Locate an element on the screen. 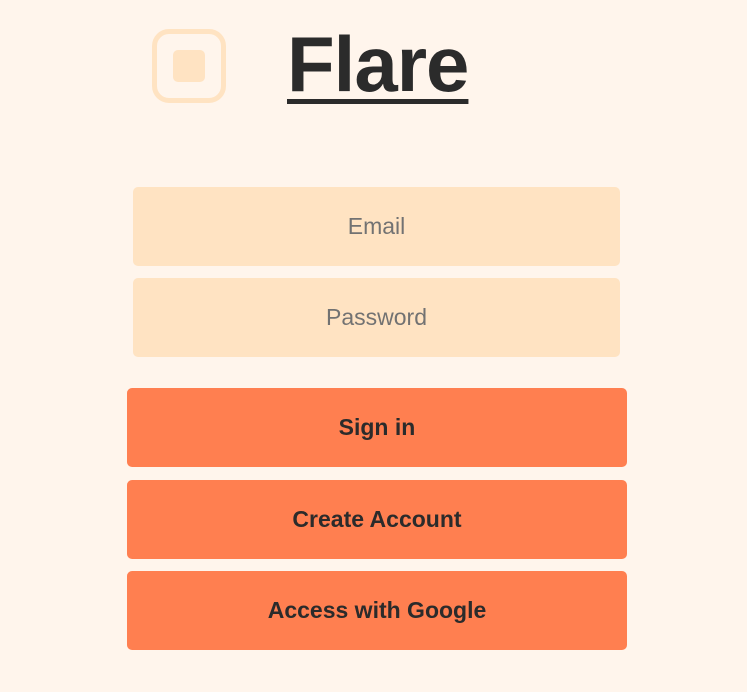 The image size is (747, 692). email-field is located at coordinates (376, 226).